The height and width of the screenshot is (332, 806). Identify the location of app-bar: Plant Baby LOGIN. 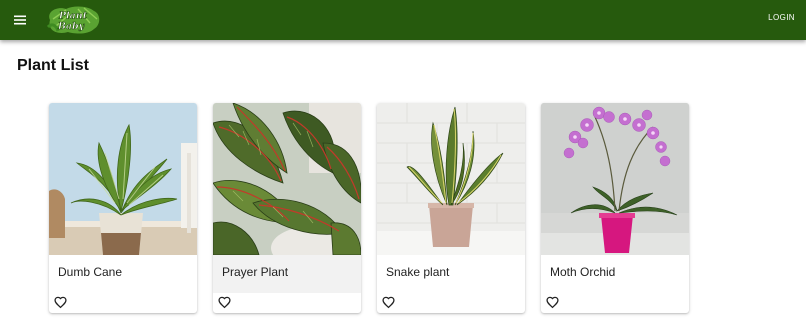
(403, 20).